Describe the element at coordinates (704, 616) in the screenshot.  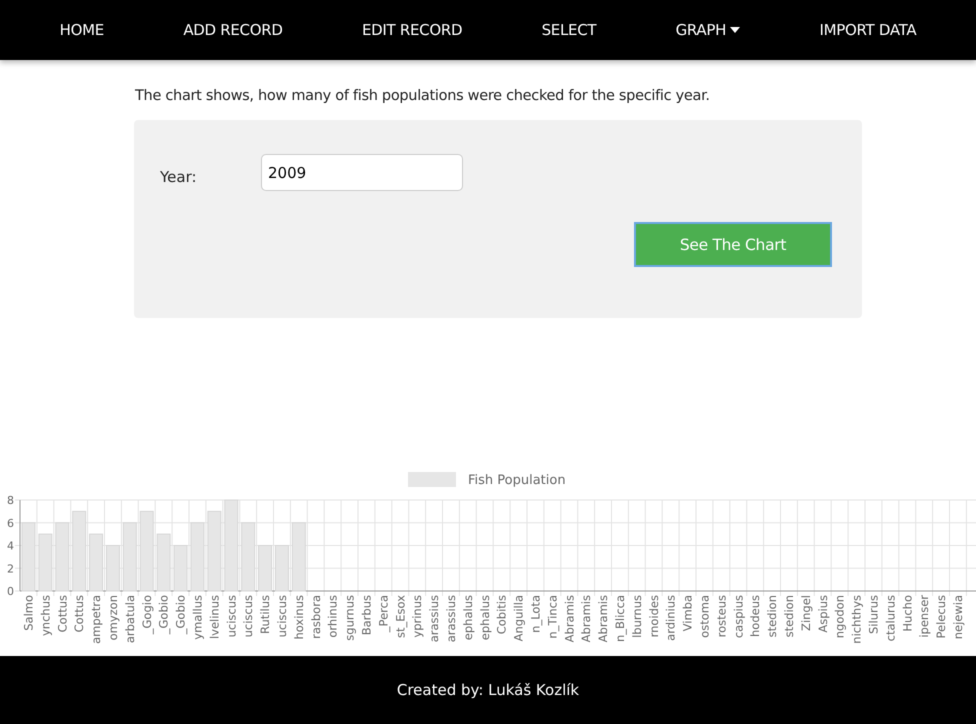
I see `category-label: ostoma` at that location.